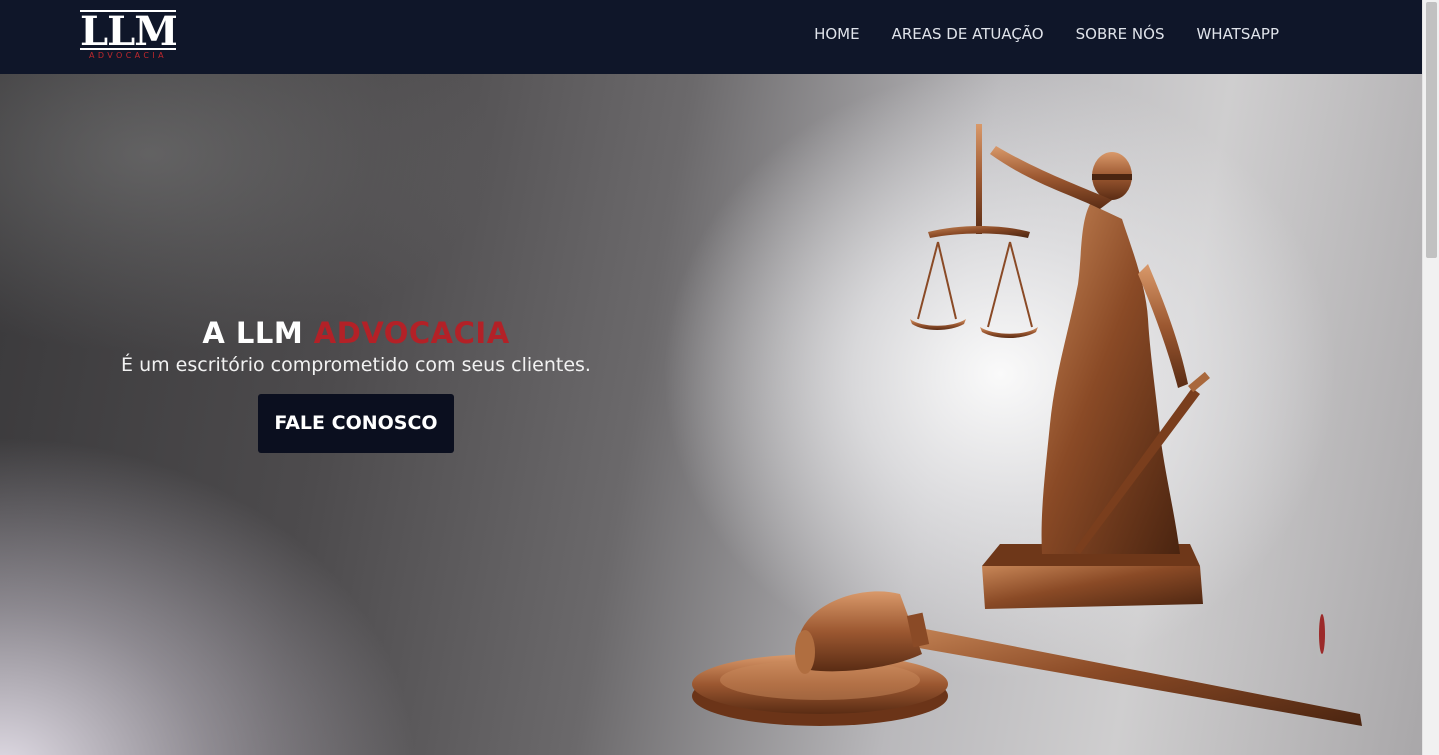 The image size is (1439, 755). I want to click on justice-statue-image, so click(1060, 366).